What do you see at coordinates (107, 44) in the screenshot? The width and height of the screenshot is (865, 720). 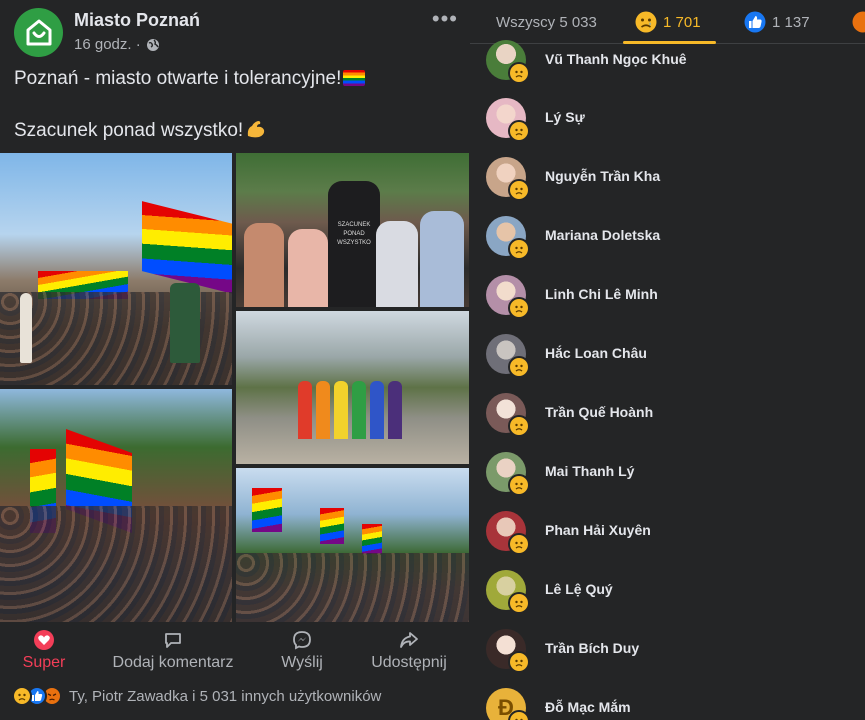 I see `post-time: 16 godz. ·` at bounding box center [107, 44].